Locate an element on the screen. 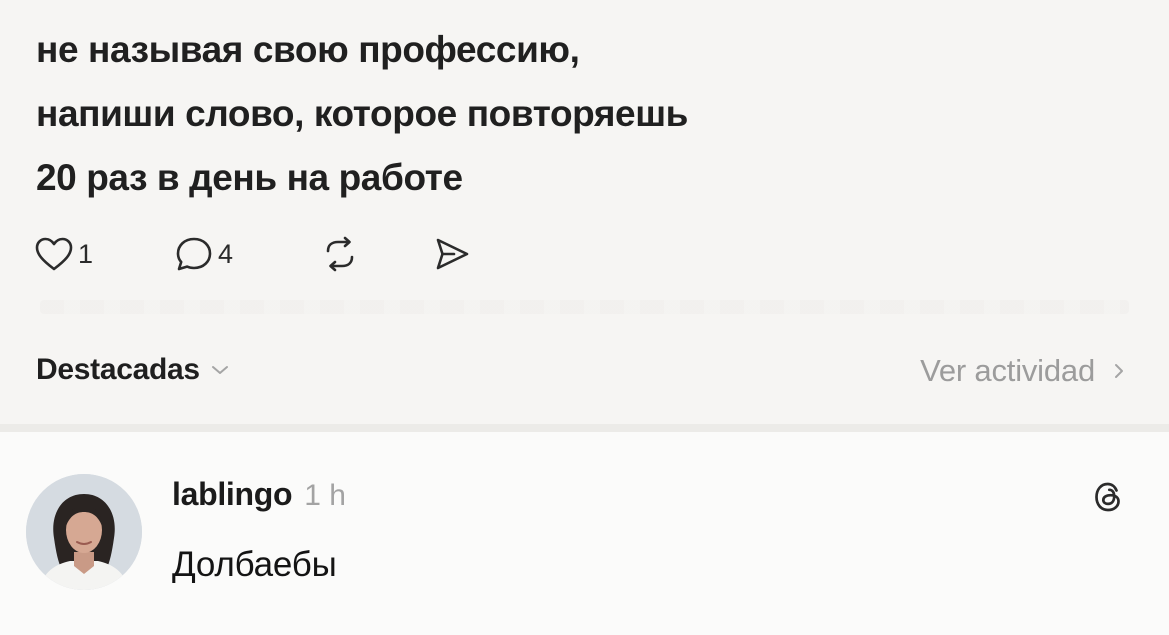  avatar-image is located at coordinates (84, 532).